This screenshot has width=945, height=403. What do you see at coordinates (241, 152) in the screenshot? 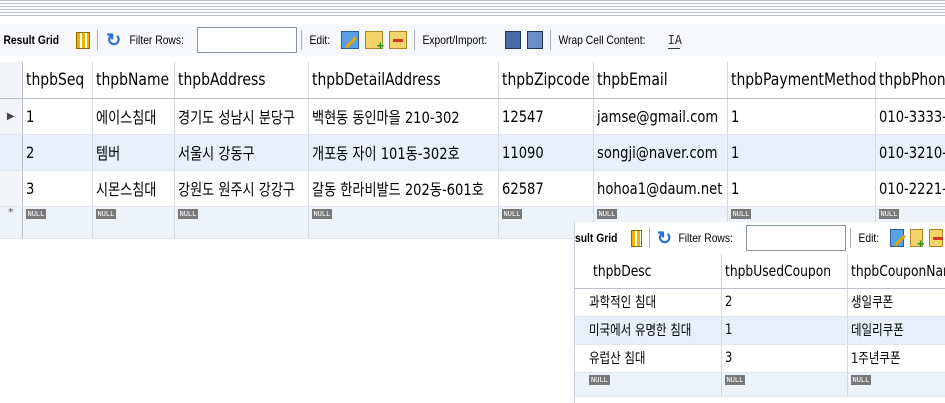
I see `table-cell: 서울시 강동구` at bounding box center [241, 152].